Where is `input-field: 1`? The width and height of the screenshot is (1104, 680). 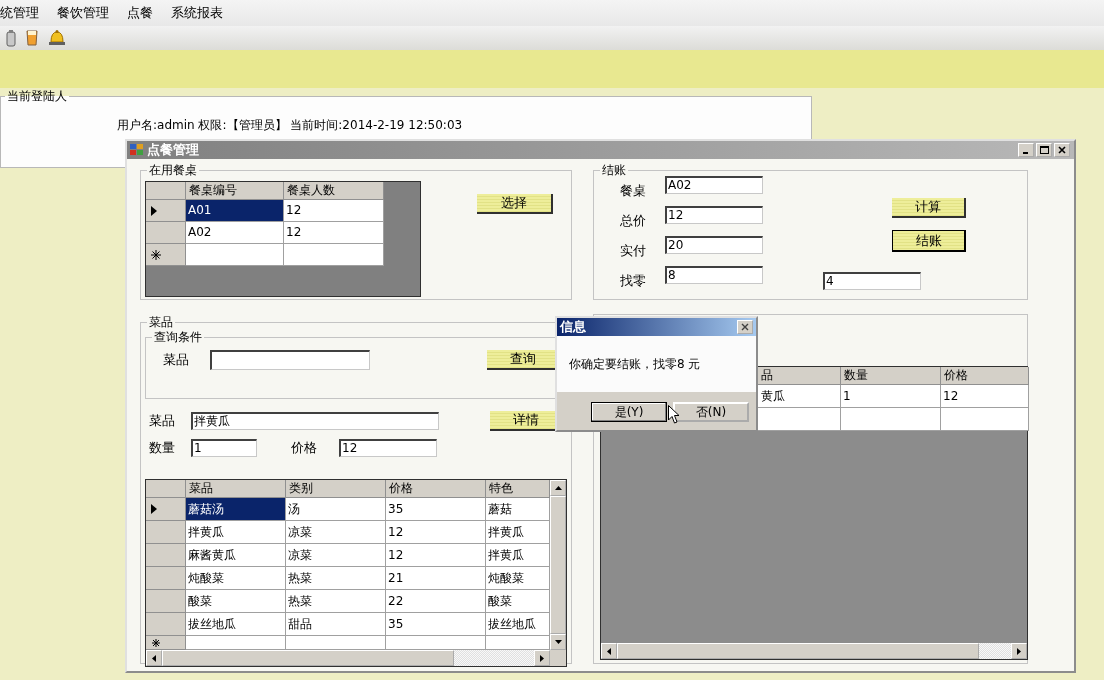 input-field: 1 is located at coordinates (224, 448).